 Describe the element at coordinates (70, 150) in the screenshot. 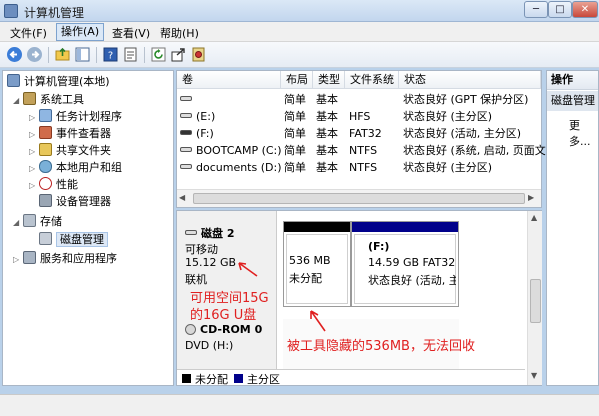

I see `tree-shared-folders: ▷ 共享文件夹` at that location.